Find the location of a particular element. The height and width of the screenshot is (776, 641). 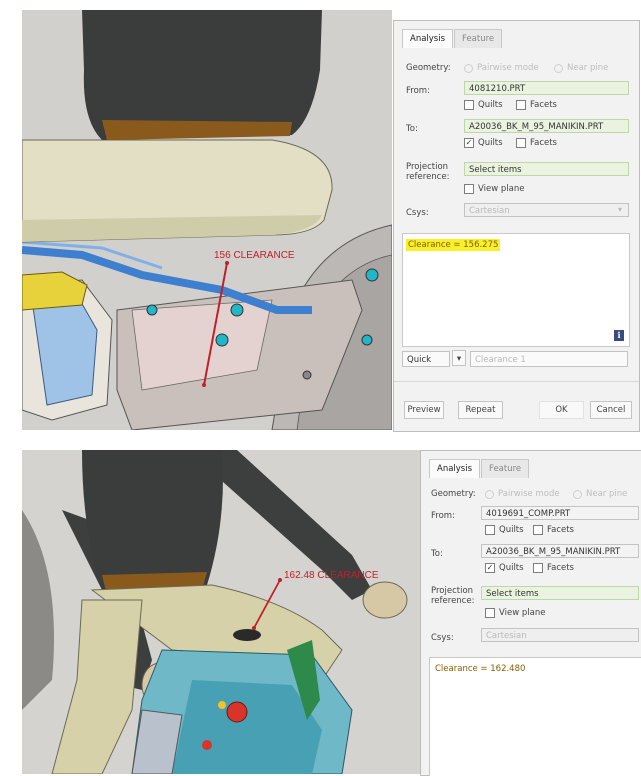

cancel-button: Cancel is located at coordinates (611, 410).